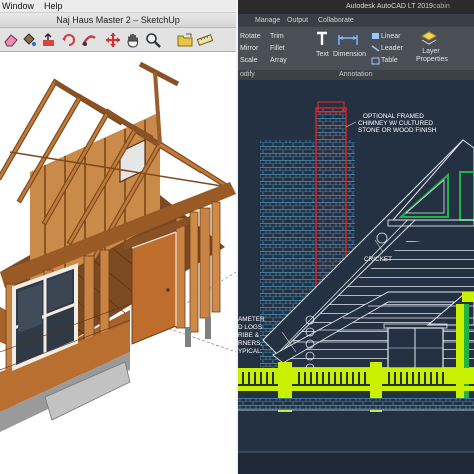 Image resolution: width=474 pixels, height=474 pixels. Describe the element at coordinates (133, 40) in the screenshot. I see `pan-hand-icon` at that location.